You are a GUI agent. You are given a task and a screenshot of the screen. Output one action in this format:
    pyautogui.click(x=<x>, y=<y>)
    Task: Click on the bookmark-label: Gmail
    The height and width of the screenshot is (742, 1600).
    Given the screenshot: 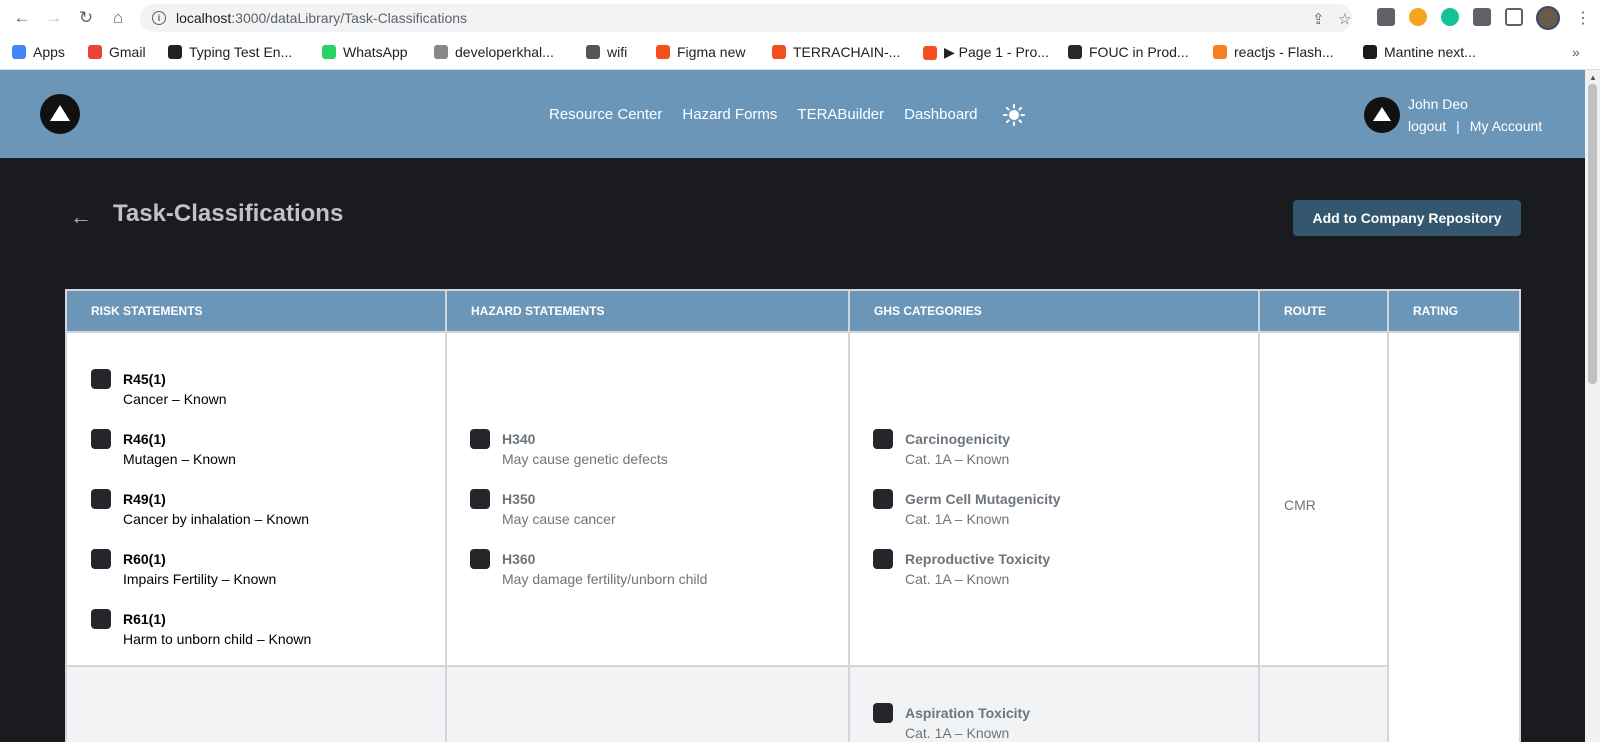 What is the action you would take?
    pyautogui.click(x=127, y=52)
    